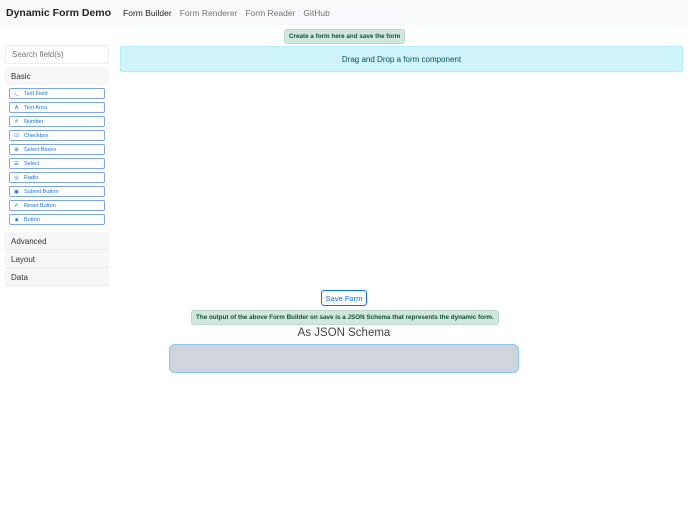  I want to click on save-icon: ▣, so click(16, 191).